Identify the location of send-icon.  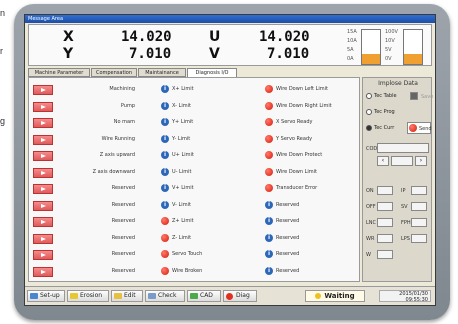
(413, 128).